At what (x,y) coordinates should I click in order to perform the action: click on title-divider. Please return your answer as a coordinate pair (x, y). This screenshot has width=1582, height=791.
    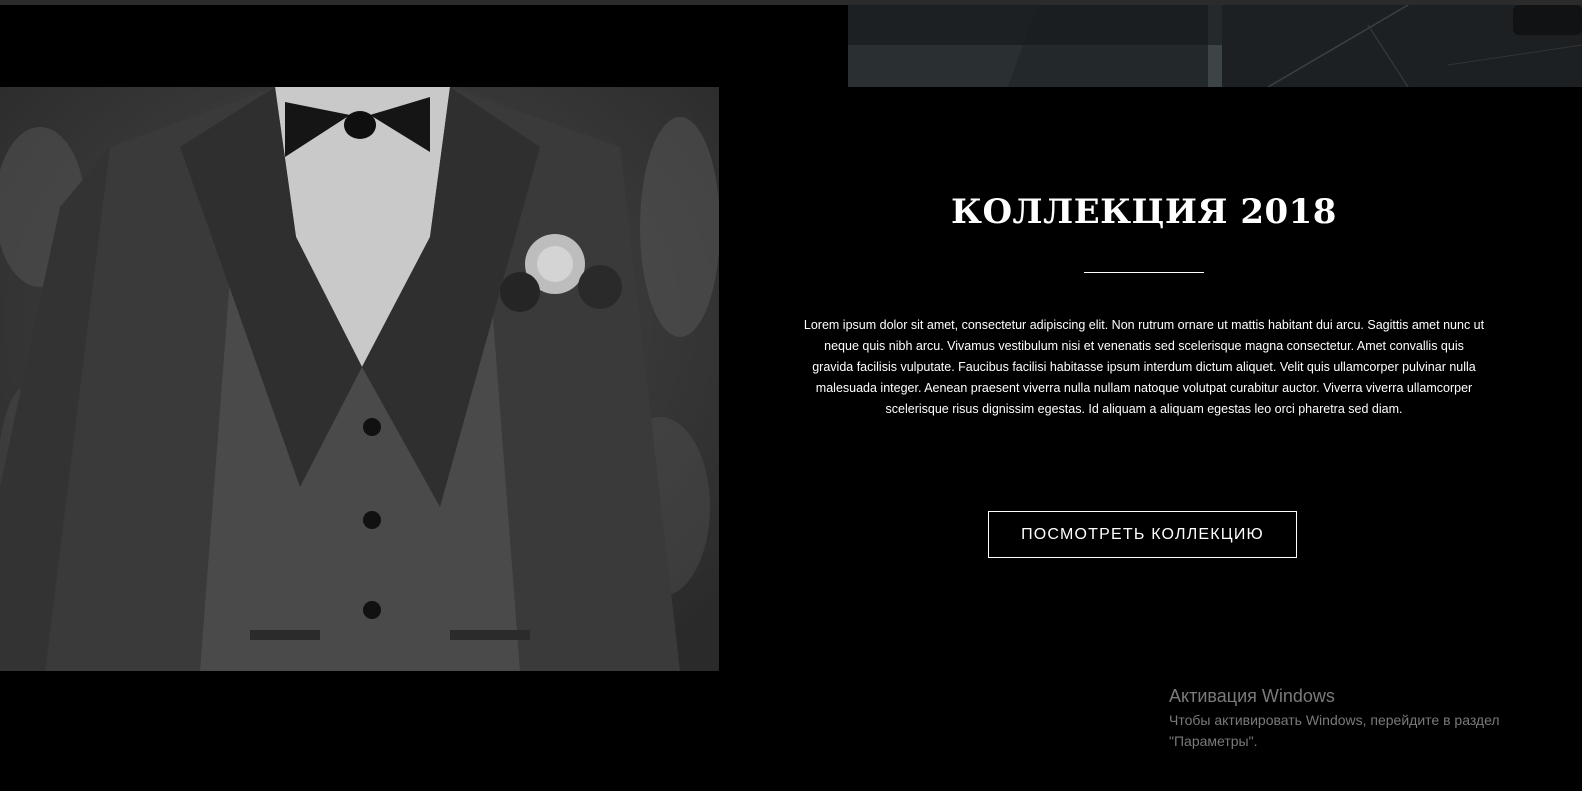
    Looking at the image, I should click on (1144, 272).